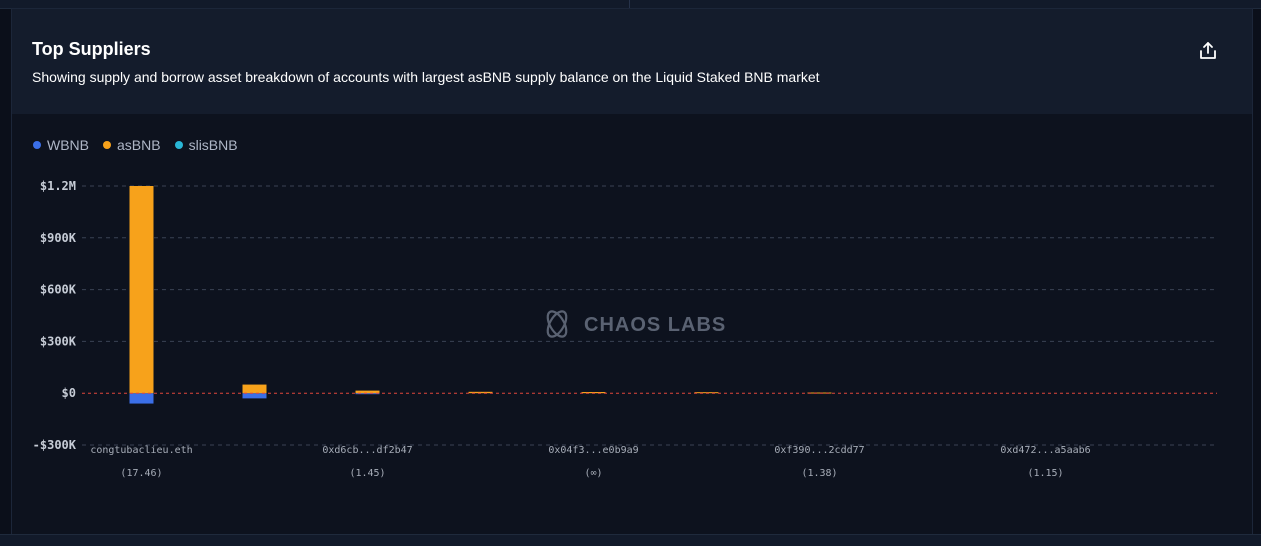  I want to click on y-tick-label: $900K, so click(58, 238).